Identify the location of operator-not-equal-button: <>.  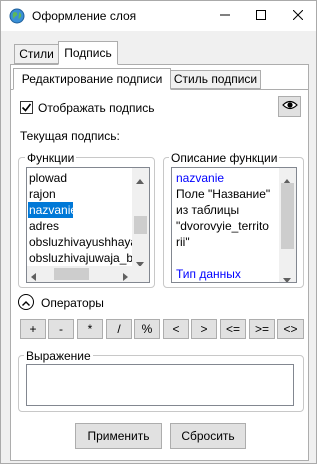
(290, 329).